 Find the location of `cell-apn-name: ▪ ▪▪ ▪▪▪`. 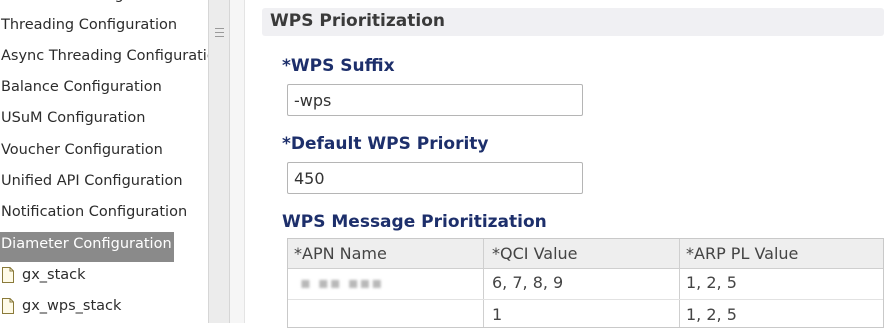

cell-apn-name: ▪ ▪▪ ▪▪▪ is located at coordinates (342, 282).